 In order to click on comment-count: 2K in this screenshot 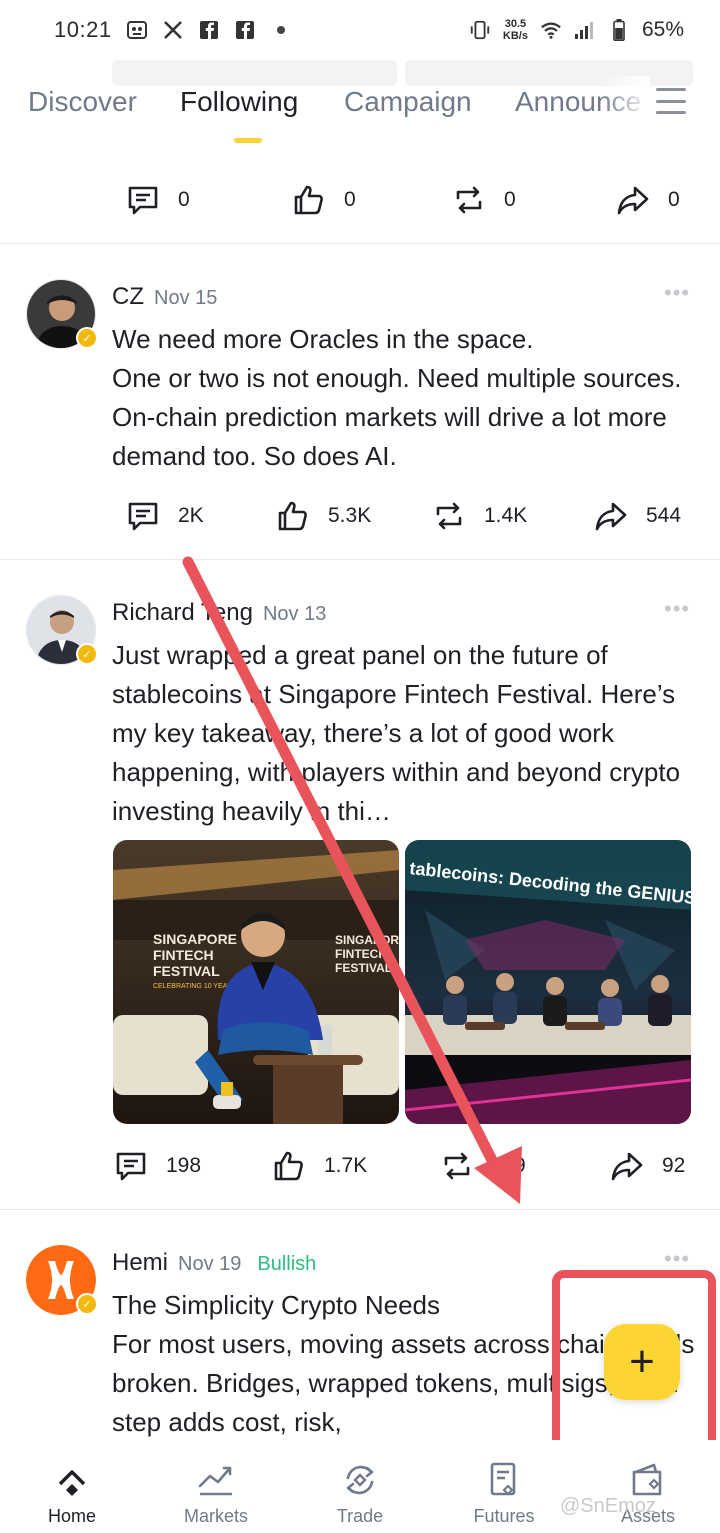, I will do `click(191, 515)`.